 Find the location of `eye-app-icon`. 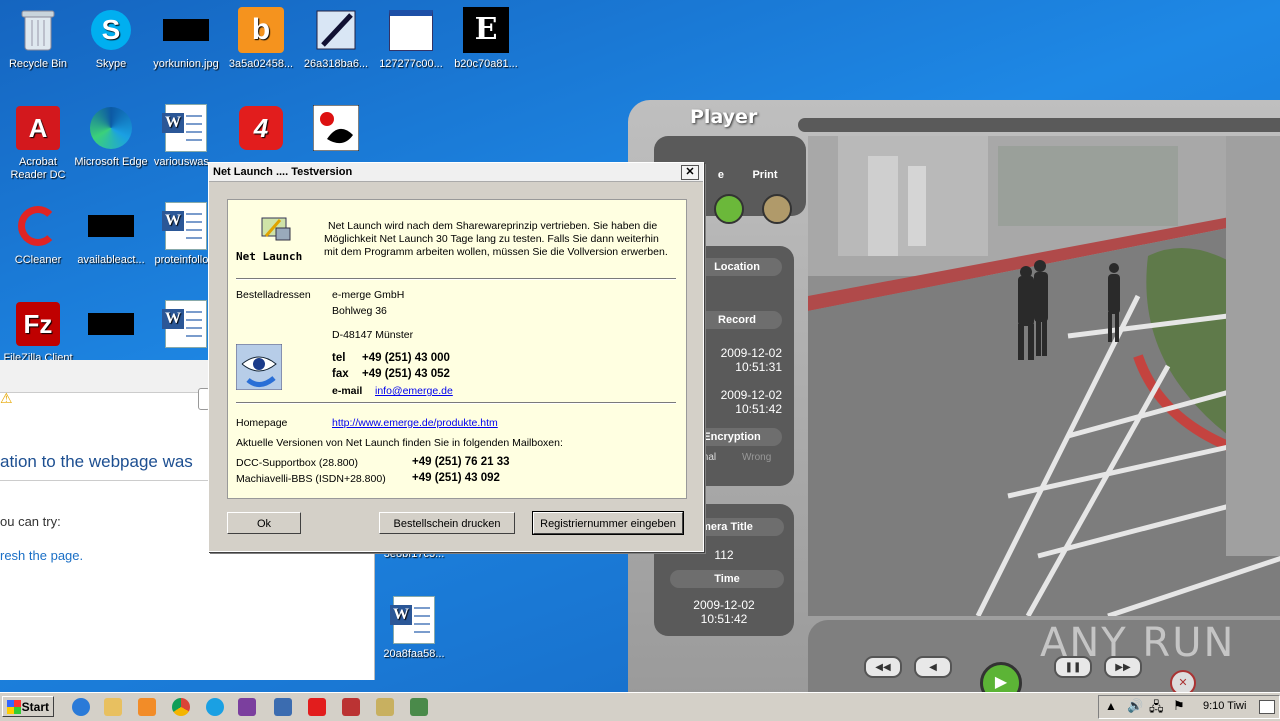

eye-app-icon is located at coordinates (336, 128).